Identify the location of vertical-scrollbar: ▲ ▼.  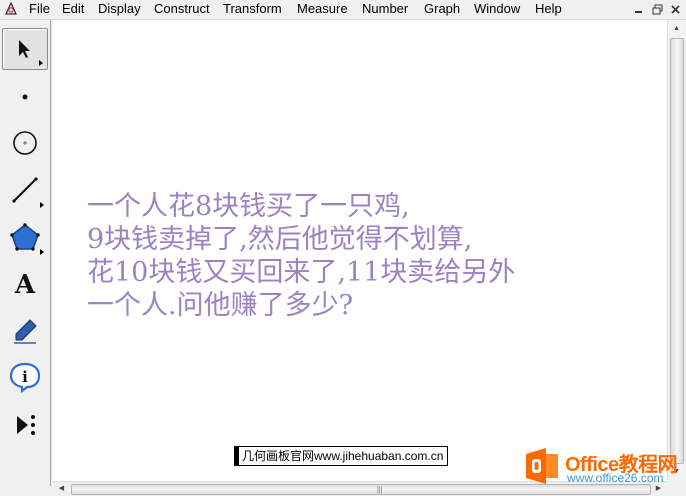
(676, 250).